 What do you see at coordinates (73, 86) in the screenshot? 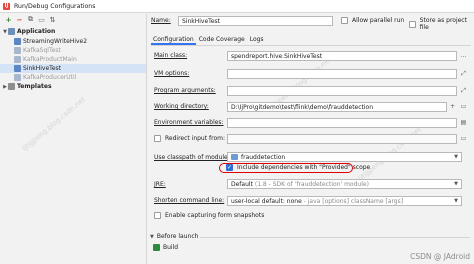
I see `tree-node-templates: ▶ Templates` at bounding box center [73, 86].